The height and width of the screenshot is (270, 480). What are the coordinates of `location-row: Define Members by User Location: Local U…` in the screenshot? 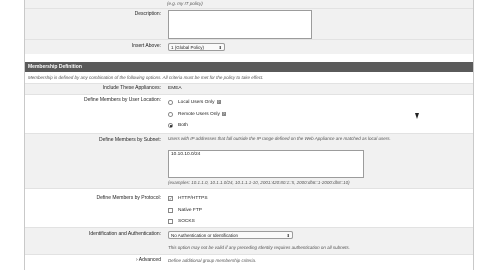 It's located at (249, 114).